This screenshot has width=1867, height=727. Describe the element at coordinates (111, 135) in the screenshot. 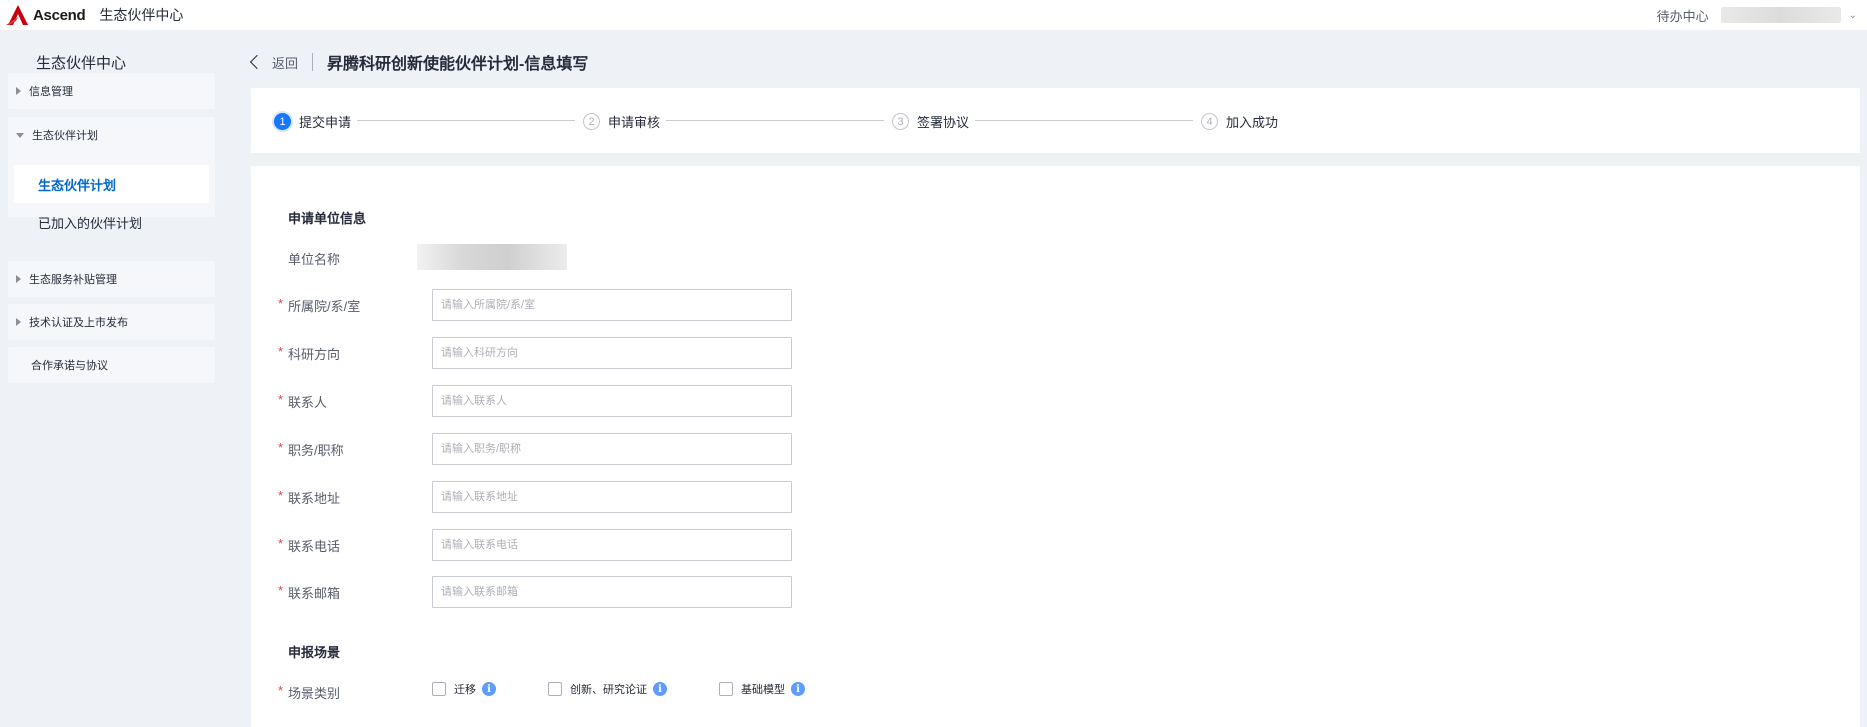

I see `sidebar-group-header: 生态伙伴计划` at that location.